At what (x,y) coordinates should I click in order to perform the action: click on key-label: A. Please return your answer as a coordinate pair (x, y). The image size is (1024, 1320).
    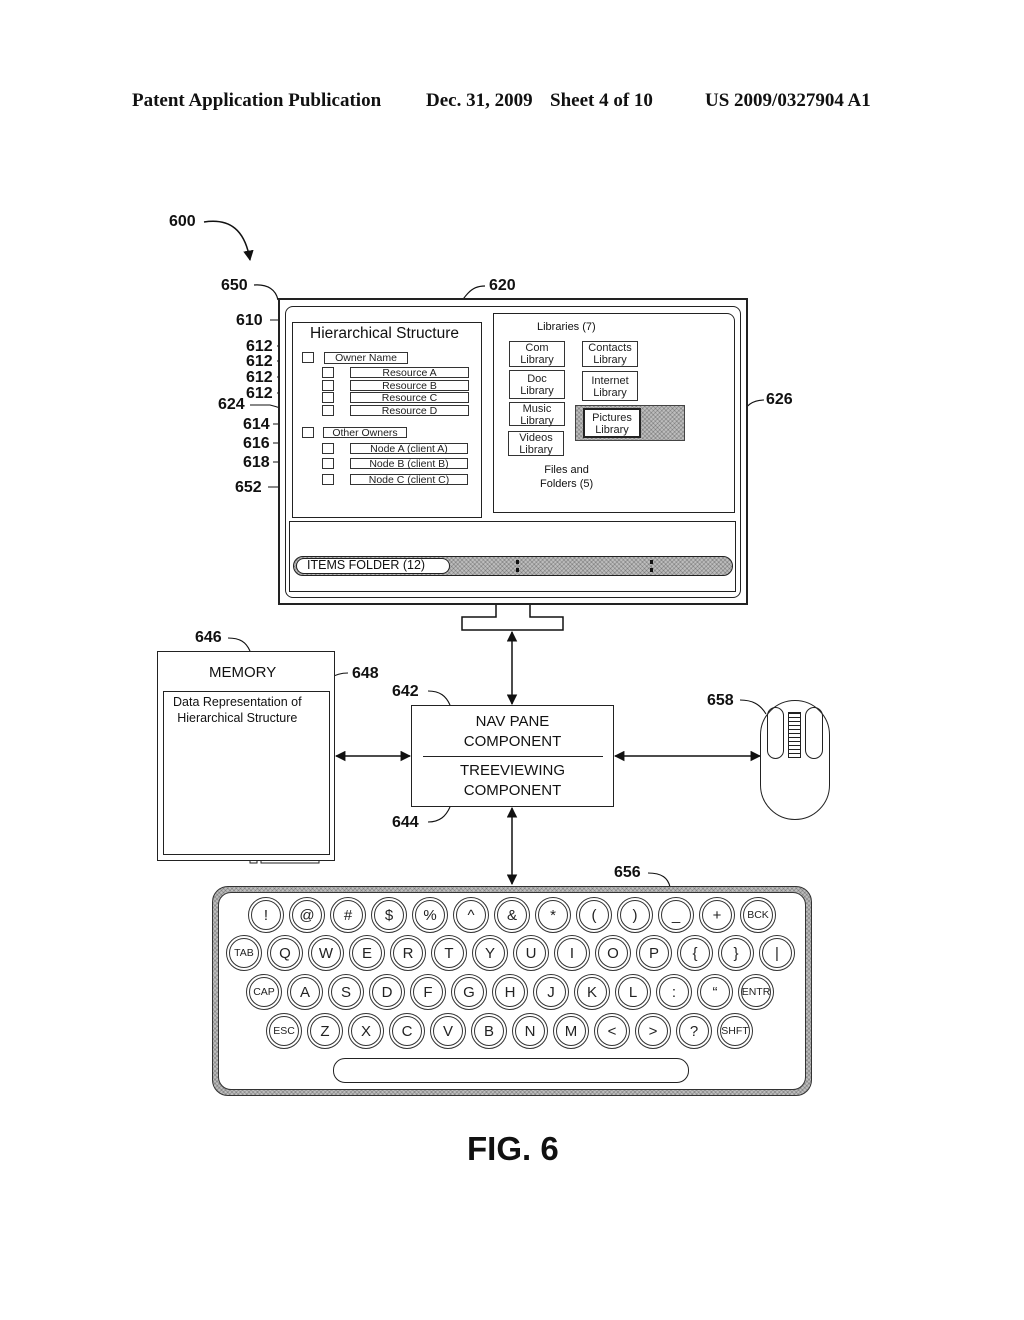
    Looking at the image, I should click on (304, 992).